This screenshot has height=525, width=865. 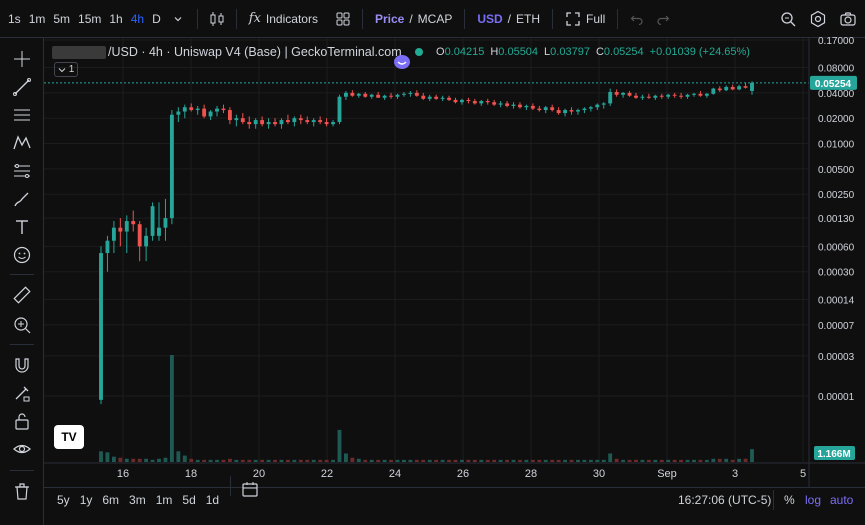 I want to click on auto-toggle: auto, so click(x=841, y=500).